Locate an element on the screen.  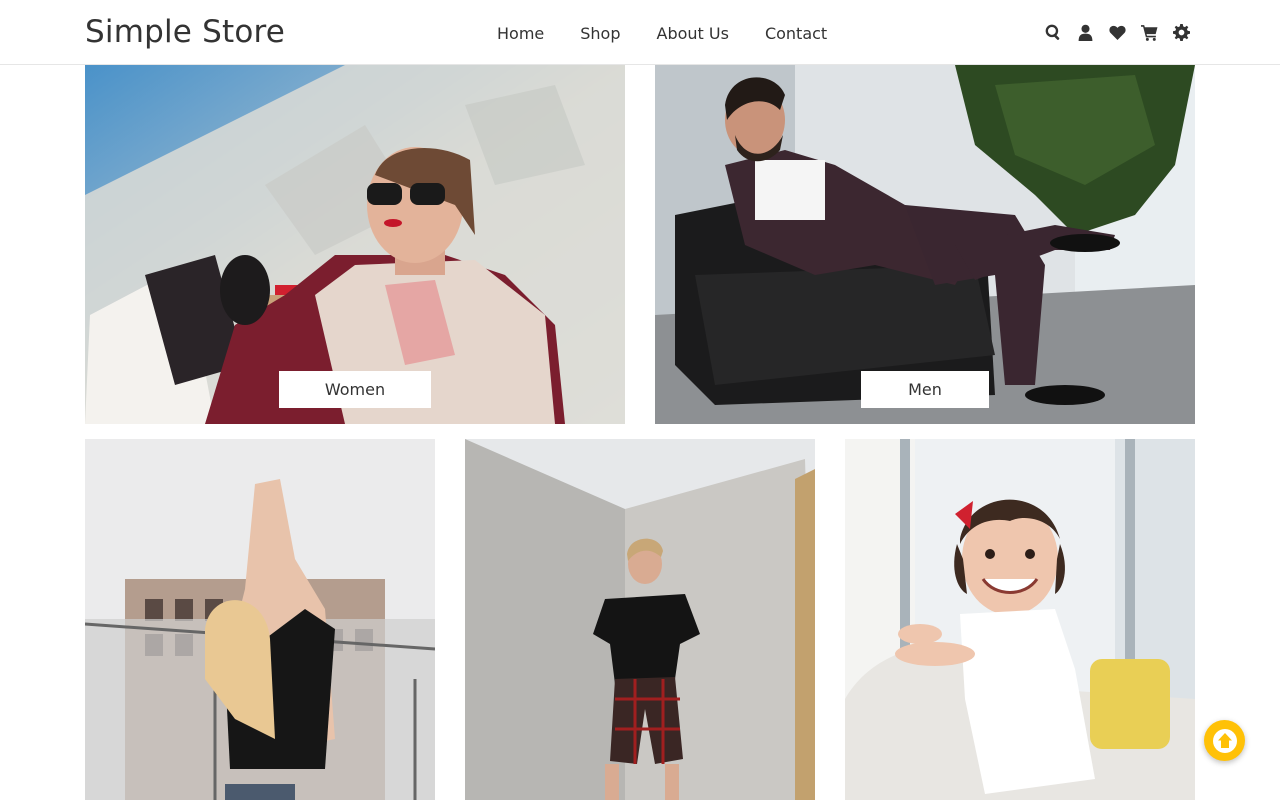
boy-fashion-image is located at coordinates (640, 619).